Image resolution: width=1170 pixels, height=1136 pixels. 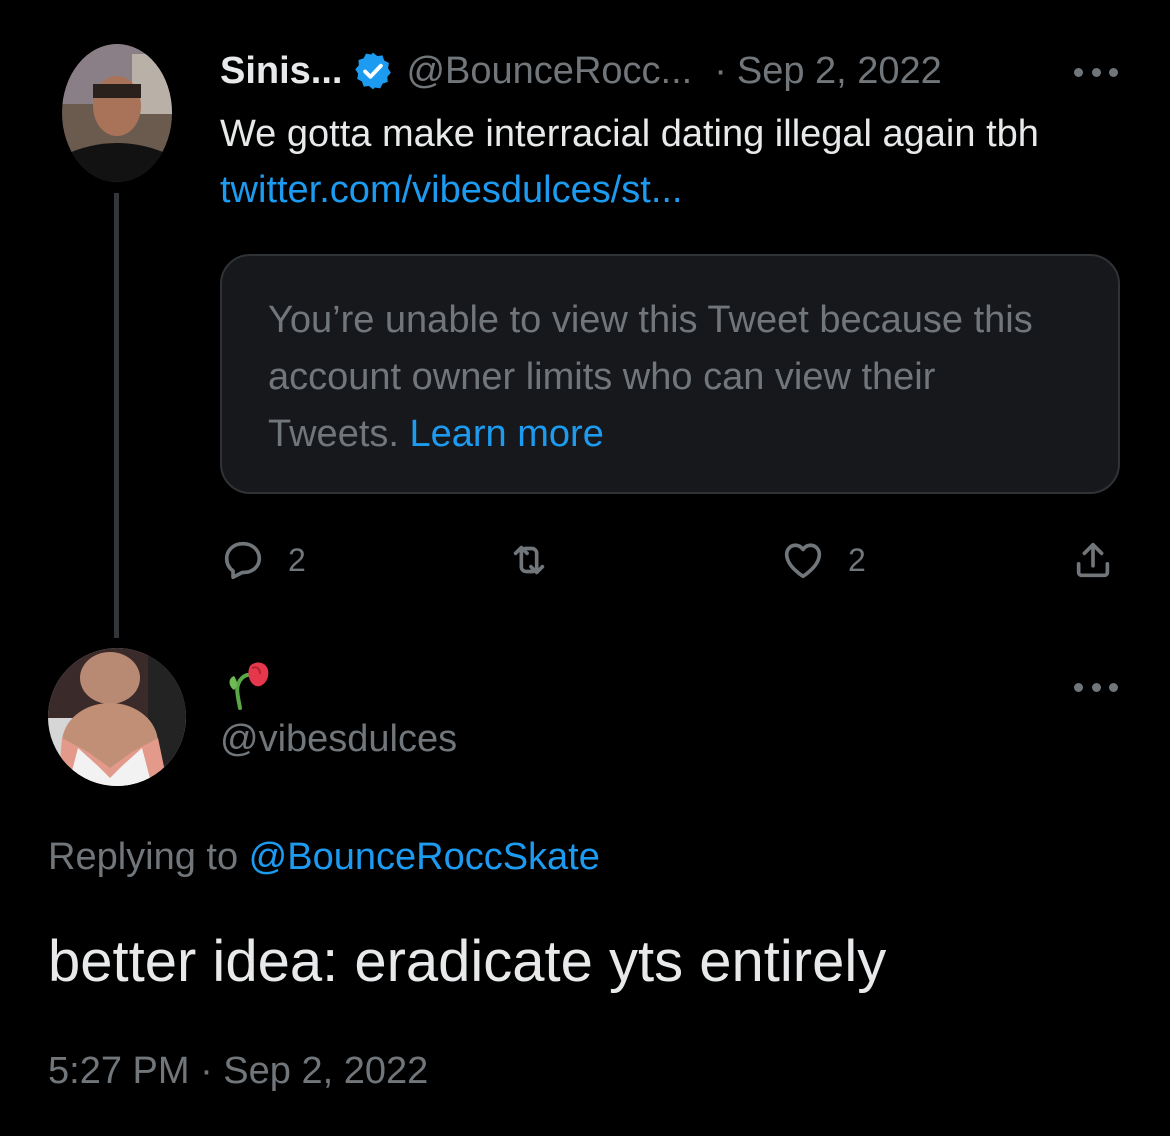 I want to click on replying-prefix: Replying to, so click(x=148, y=857).